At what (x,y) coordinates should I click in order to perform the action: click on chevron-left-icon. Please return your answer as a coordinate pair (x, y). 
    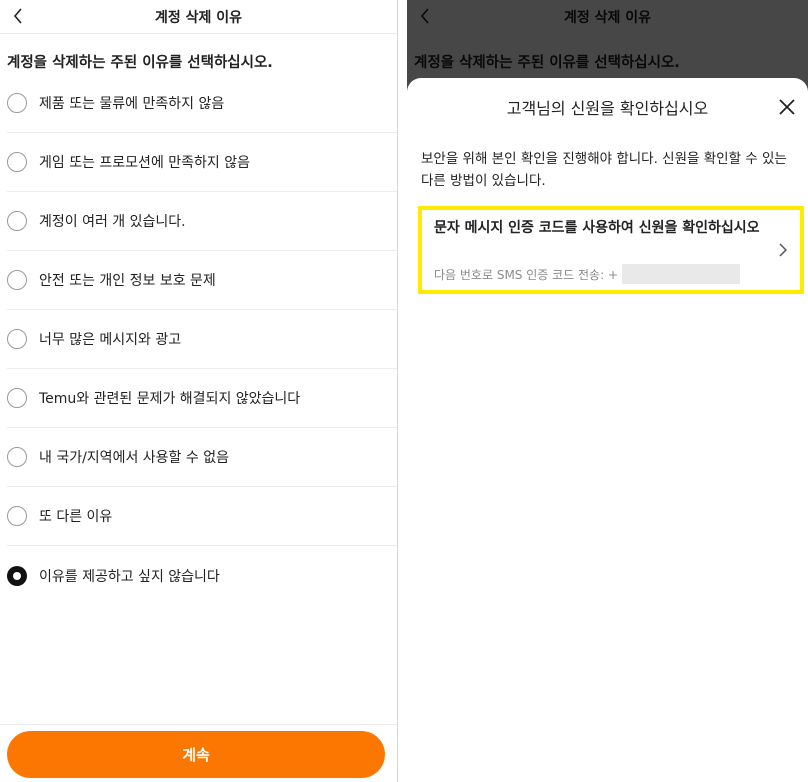
    Looking at the image, I should click on (17, 16).